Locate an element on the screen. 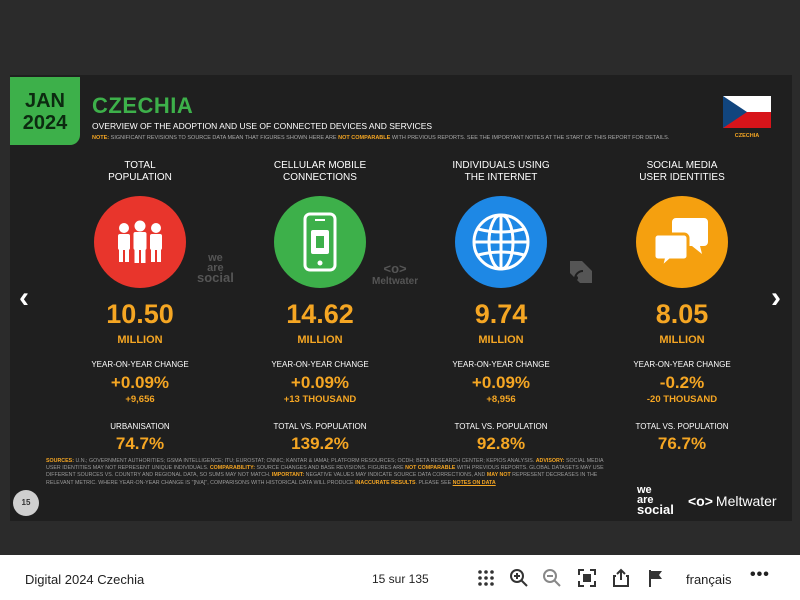 The width and height of the screenshot is (800, 600). yoy-absolute: +8,956 is located at coordinates (501, 399).